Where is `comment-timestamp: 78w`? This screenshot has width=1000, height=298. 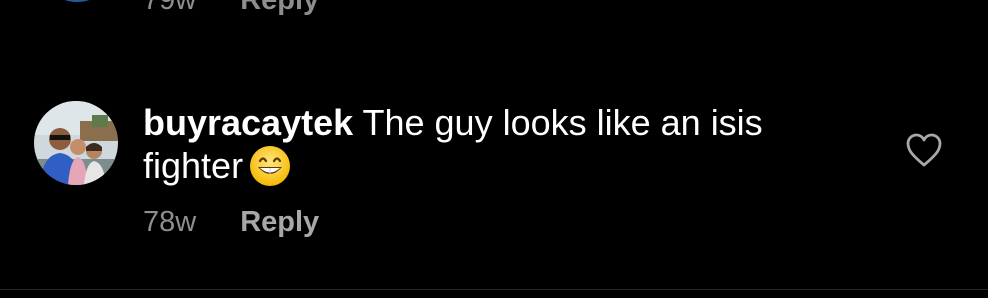
comment-timestamp: 78w is located at coordinates (170, 222).